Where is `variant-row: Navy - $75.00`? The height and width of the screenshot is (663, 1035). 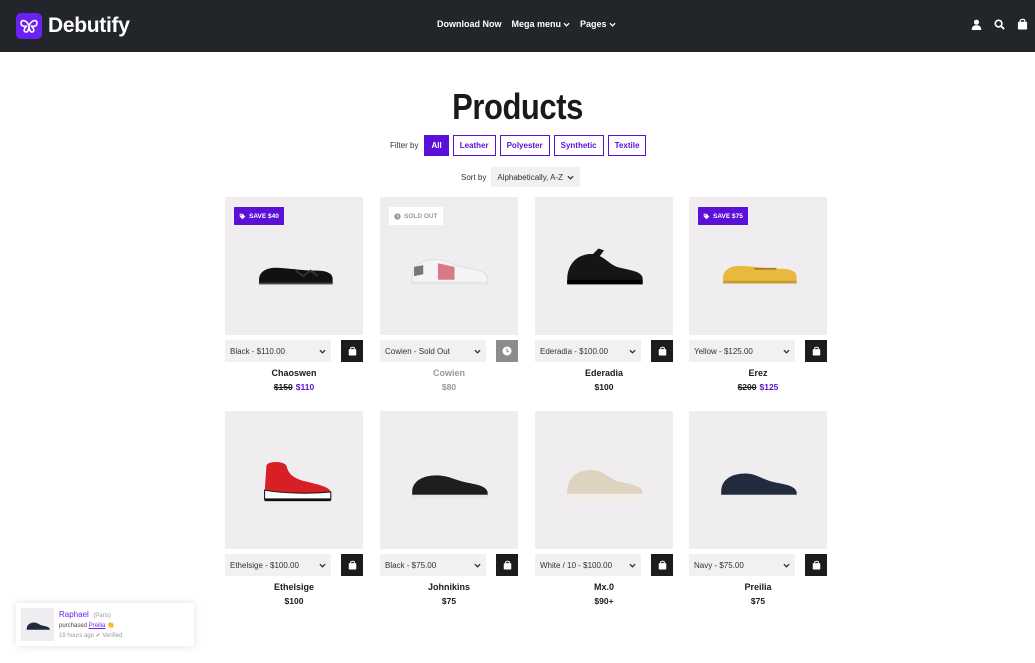 variant-row: Navy - $75.00 is located at coordinates (758, 565).